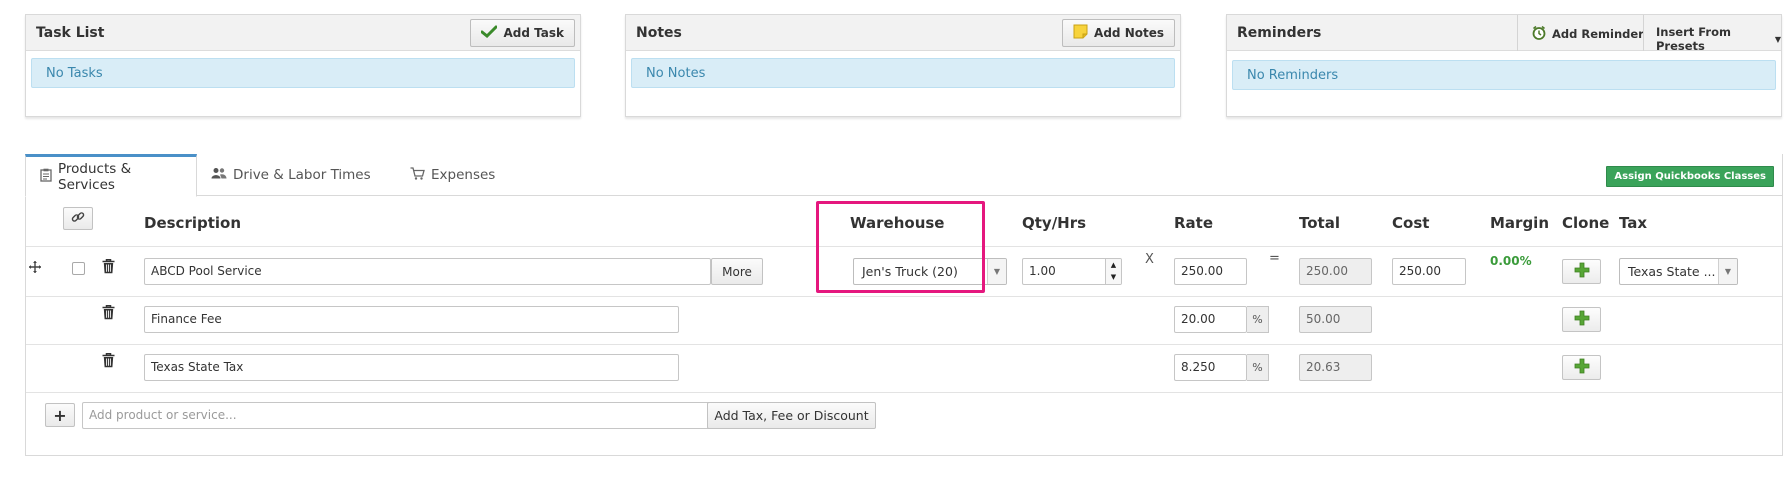 This screenshot has width=1788, height=477. I want to click on column-description: Description, so click(193, 223).